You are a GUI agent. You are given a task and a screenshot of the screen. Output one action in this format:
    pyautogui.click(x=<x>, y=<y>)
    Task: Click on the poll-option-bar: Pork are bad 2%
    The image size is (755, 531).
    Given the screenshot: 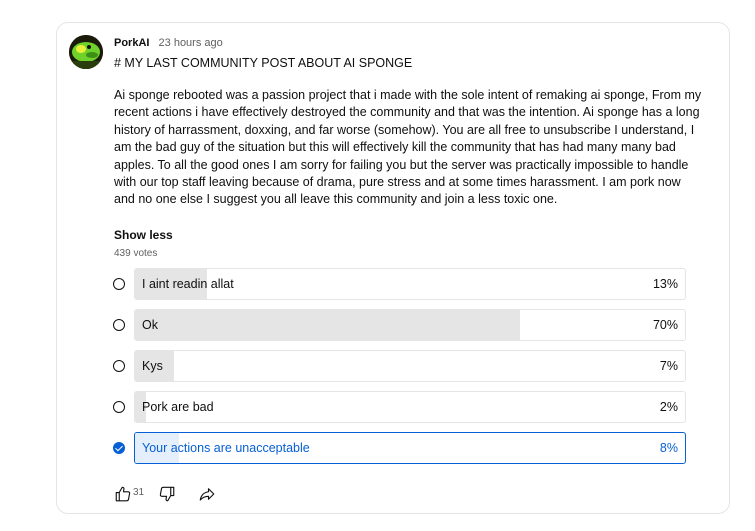 What is the action you would take?
    pyautogui.click(x=410, y=407)
    